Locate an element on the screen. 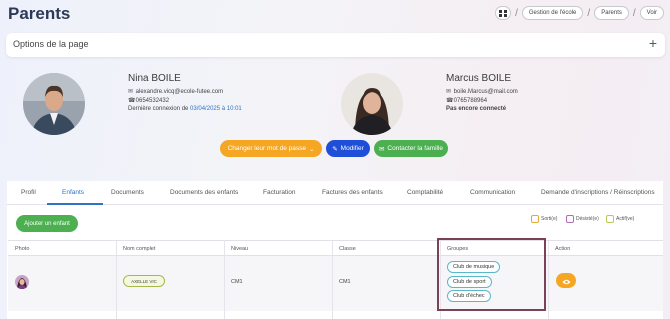 The height and width of the screenshot is (319, 670). legend-desiste: Désisté(e) is located at coordinates (582, 219).